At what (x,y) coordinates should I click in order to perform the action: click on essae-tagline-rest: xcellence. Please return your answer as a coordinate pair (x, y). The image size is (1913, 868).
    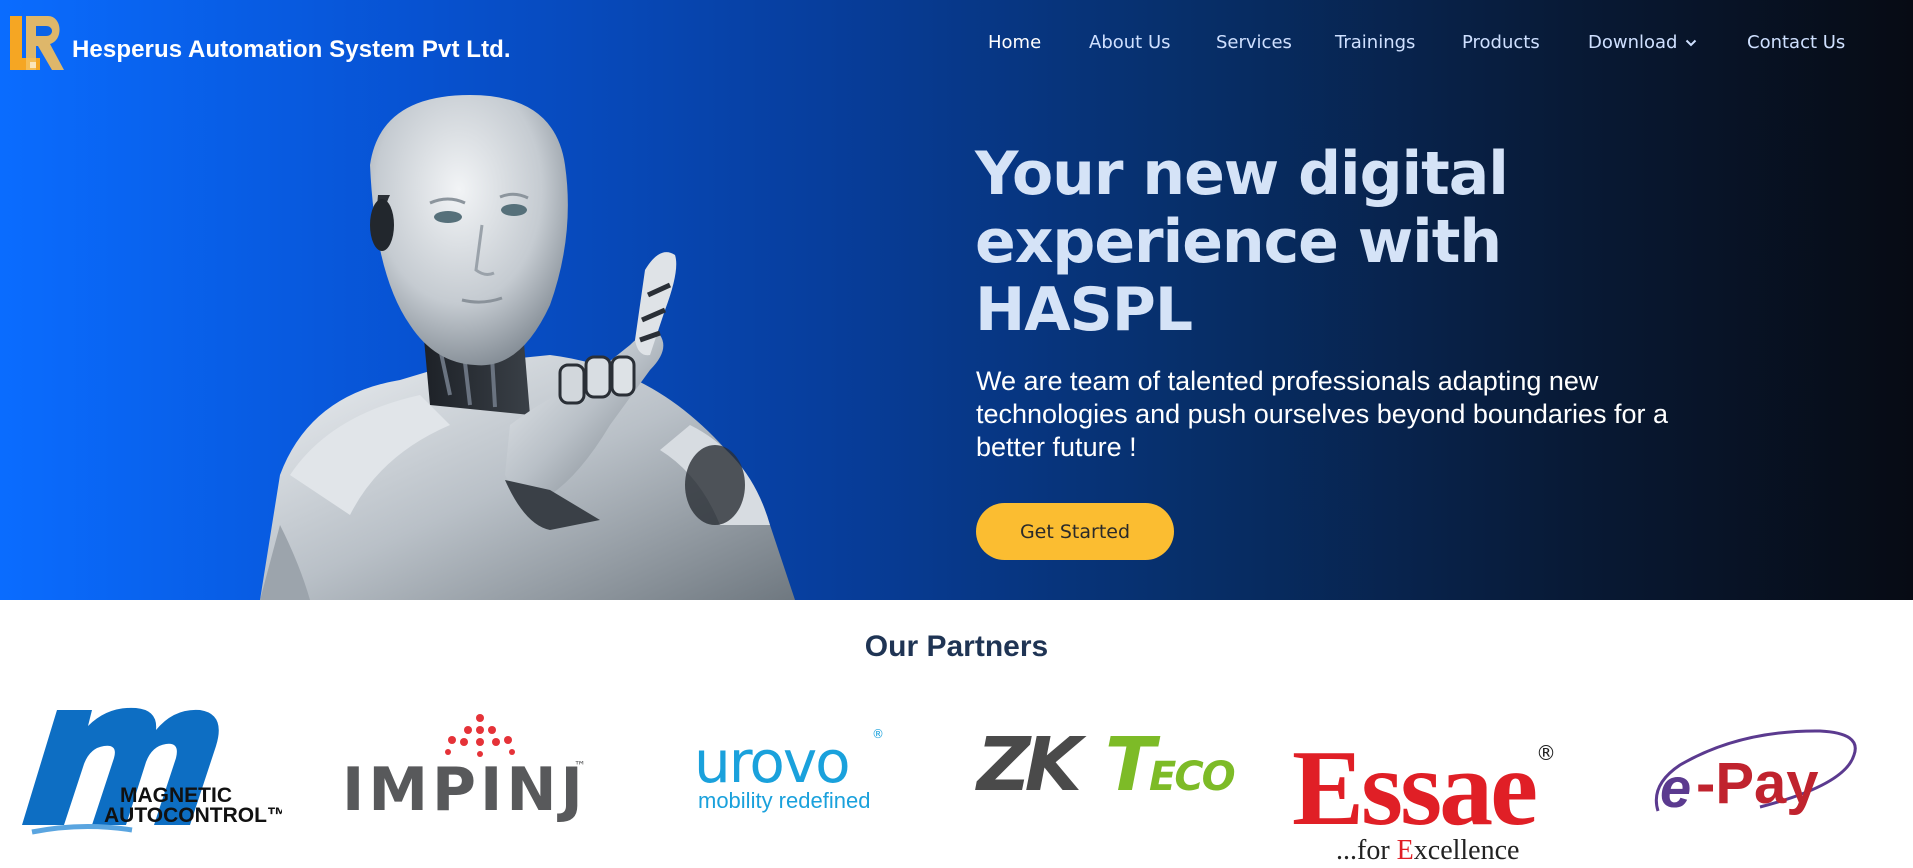
    Looking at the image, I should click on (1467, 850).